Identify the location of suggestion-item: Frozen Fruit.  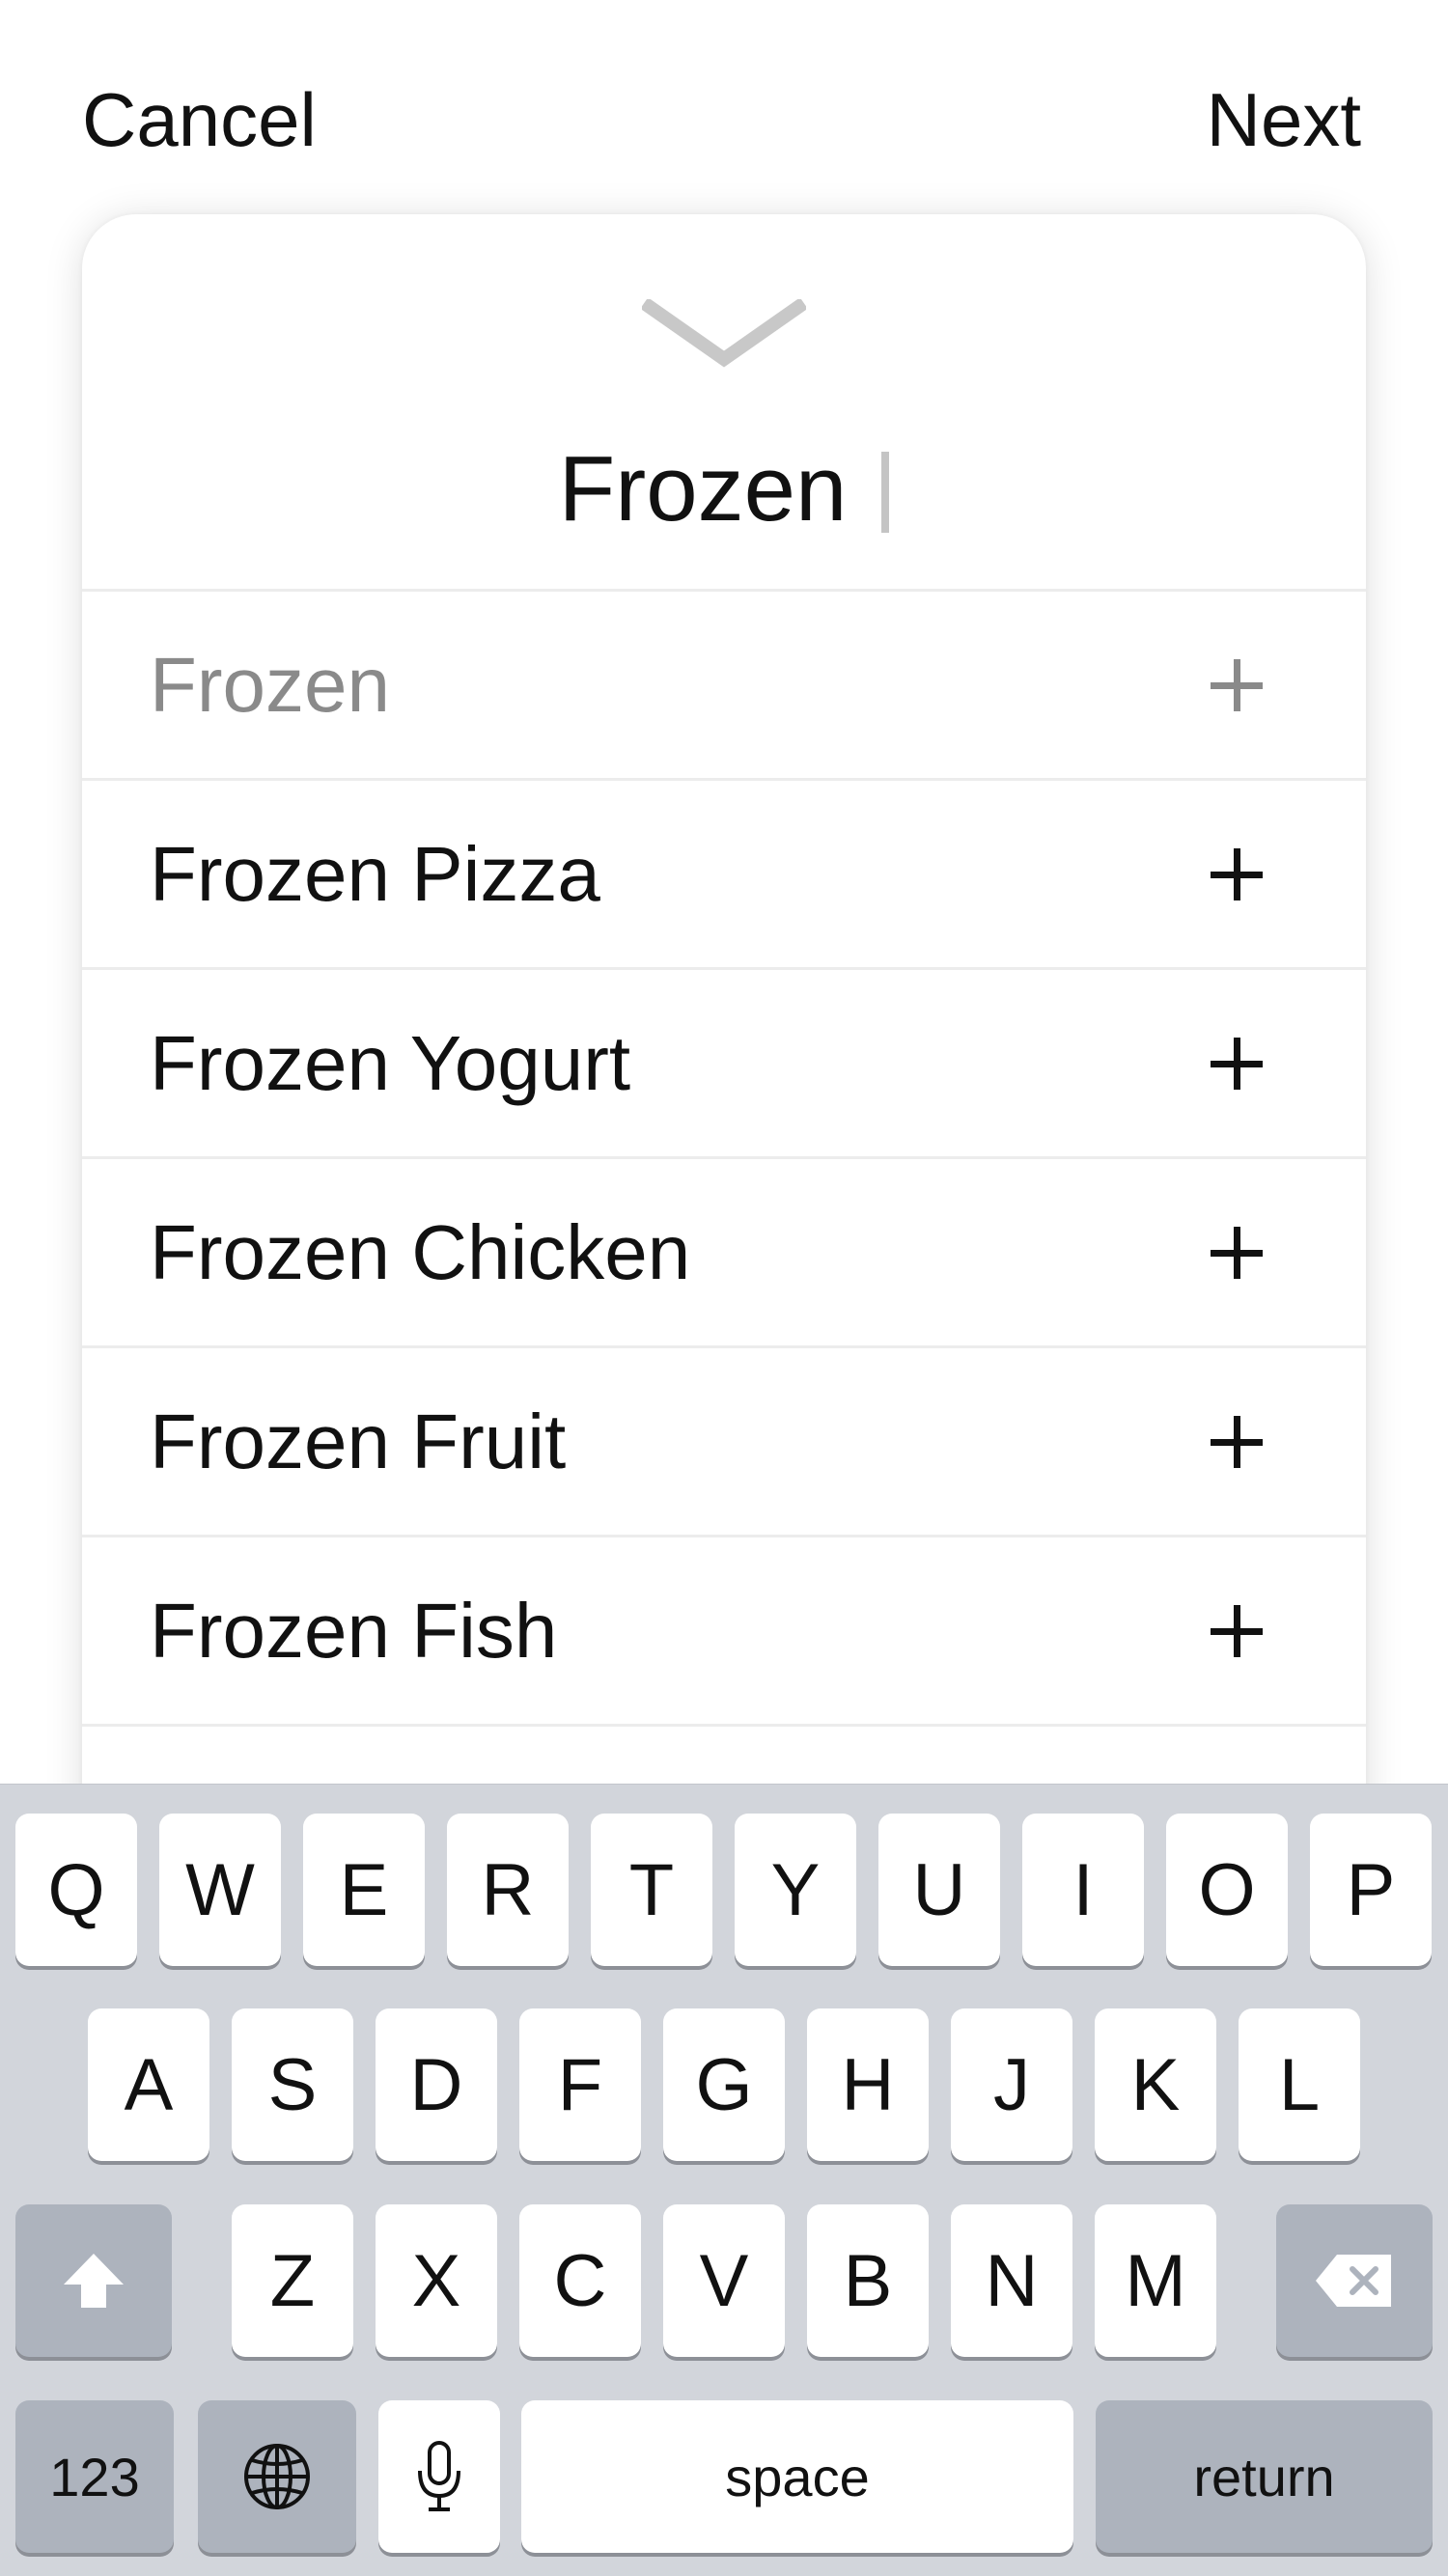
(724, 1442).